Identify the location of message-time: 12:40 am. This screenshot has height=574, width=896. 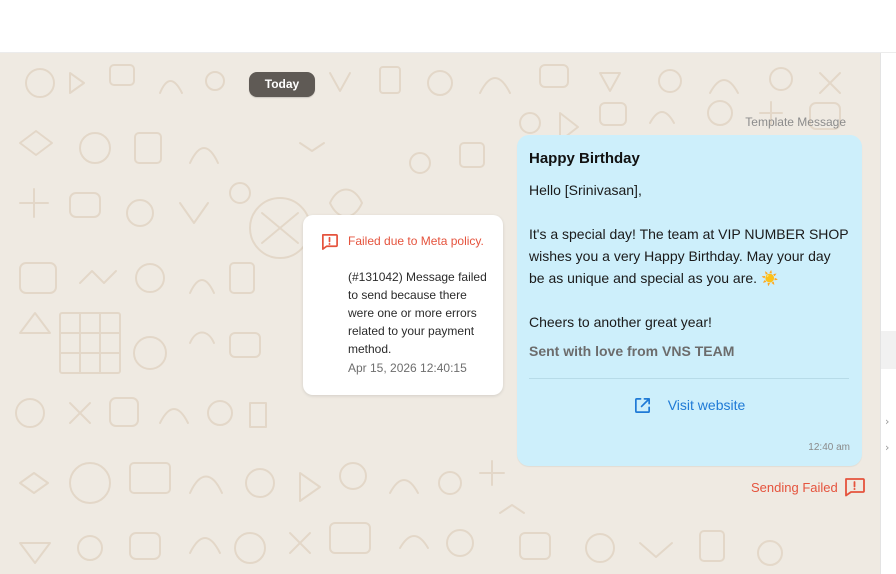
(829, 447).